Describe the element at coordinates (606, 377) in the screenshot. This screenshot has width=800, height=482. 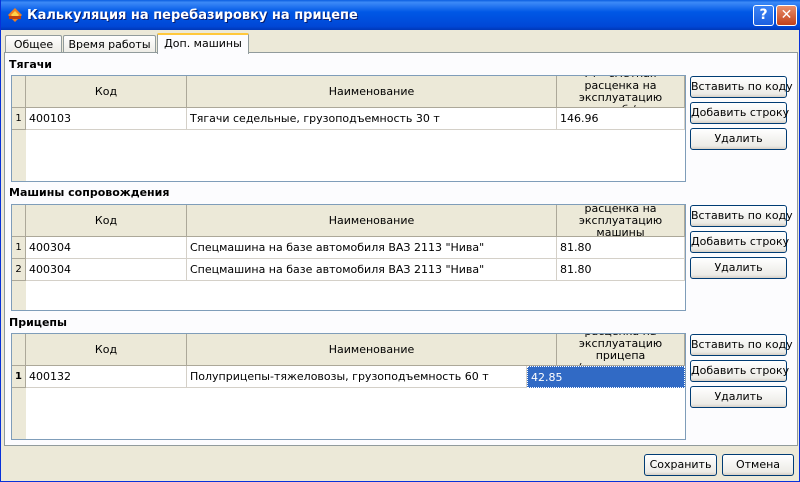
I see `cell-rate-selected: 42.85` at that location.